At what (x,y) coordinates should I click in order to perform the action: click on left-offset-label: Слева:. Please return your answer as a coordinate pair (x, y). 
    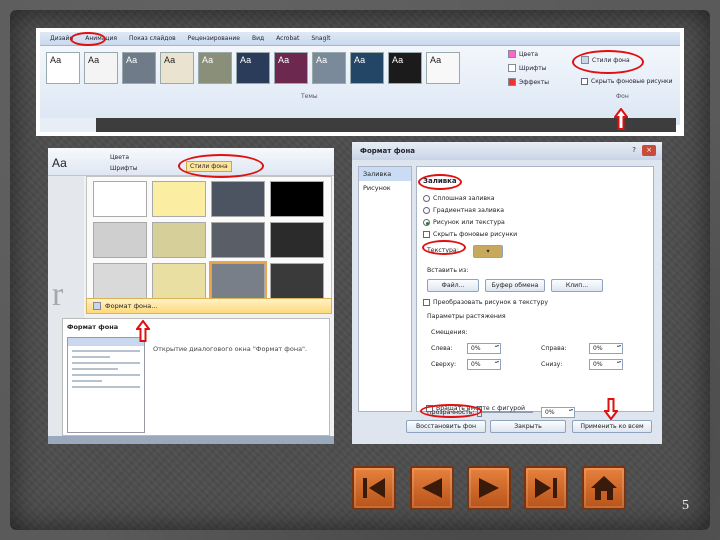
    Looking at the image, I should click on (442, 348).